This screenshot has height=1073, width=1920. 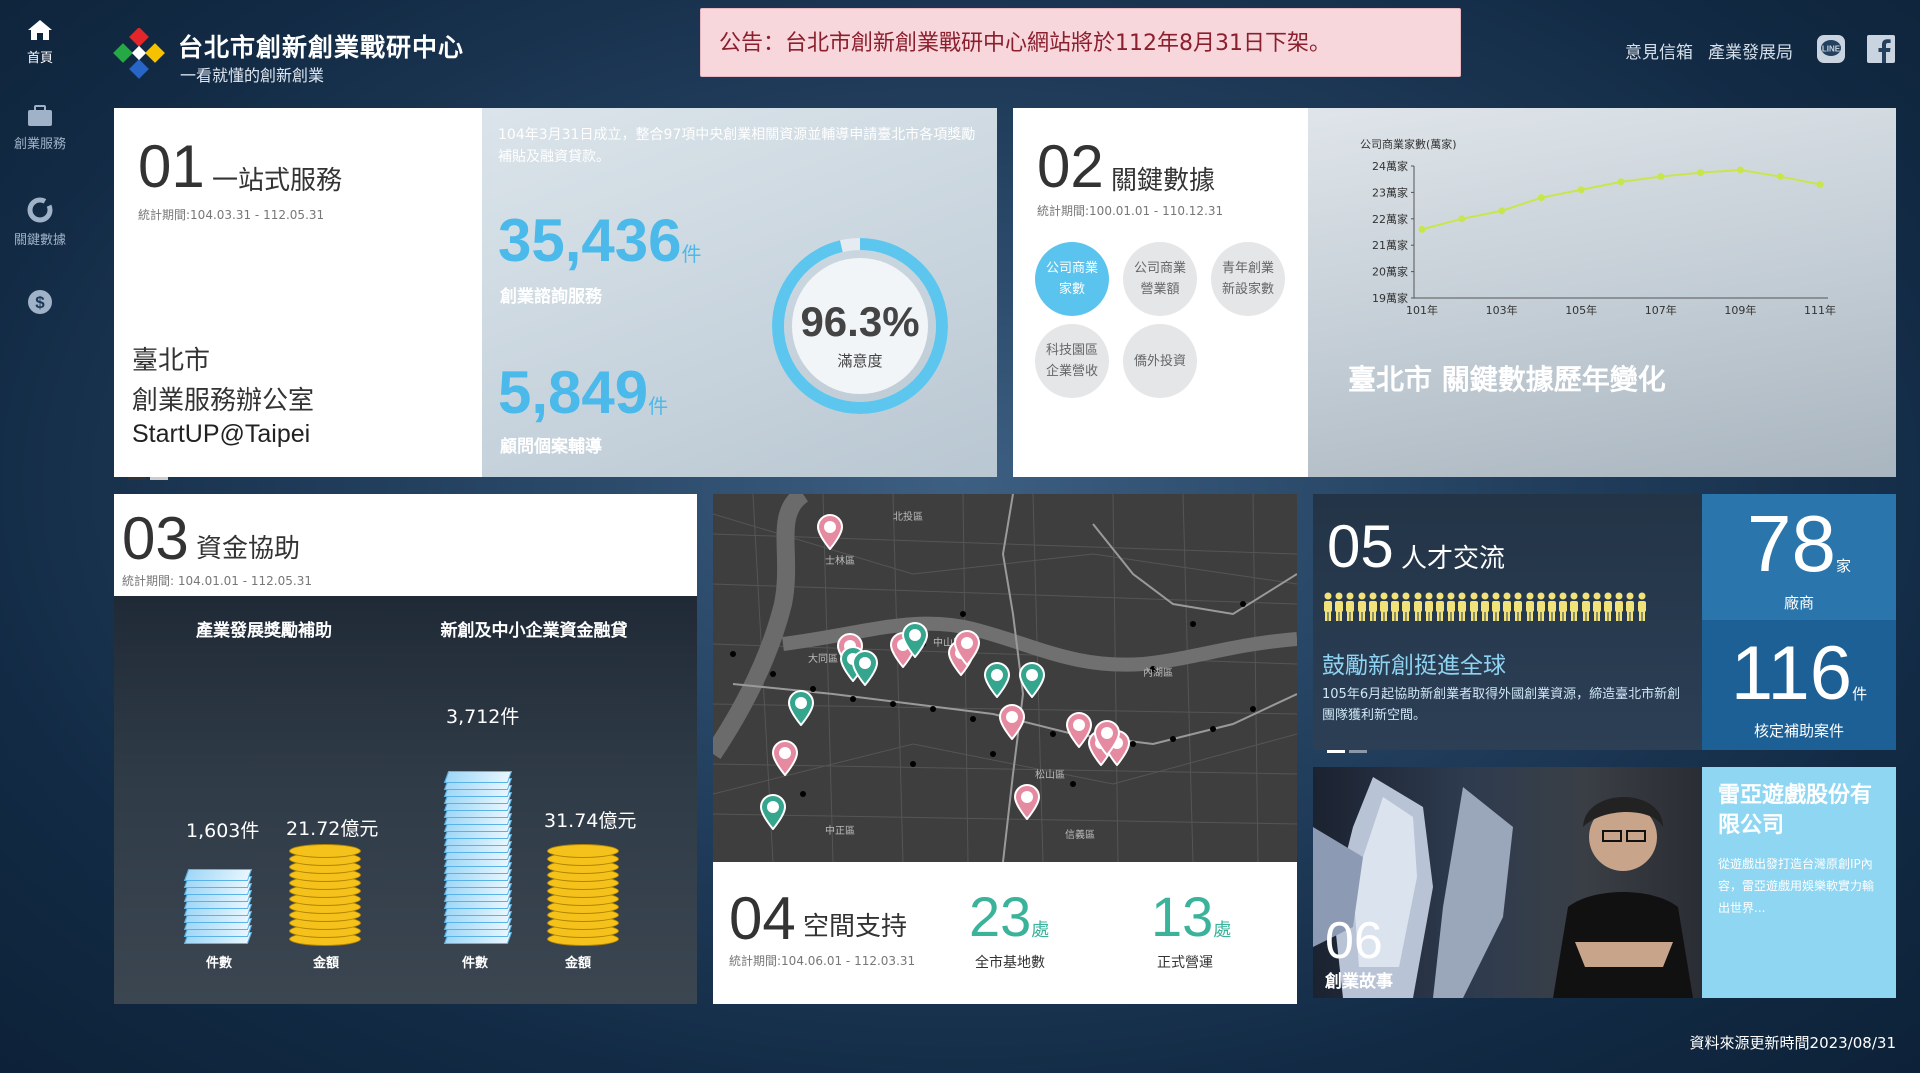 I want to click on panel-title: 空間支持, so click(x=855, y=927).